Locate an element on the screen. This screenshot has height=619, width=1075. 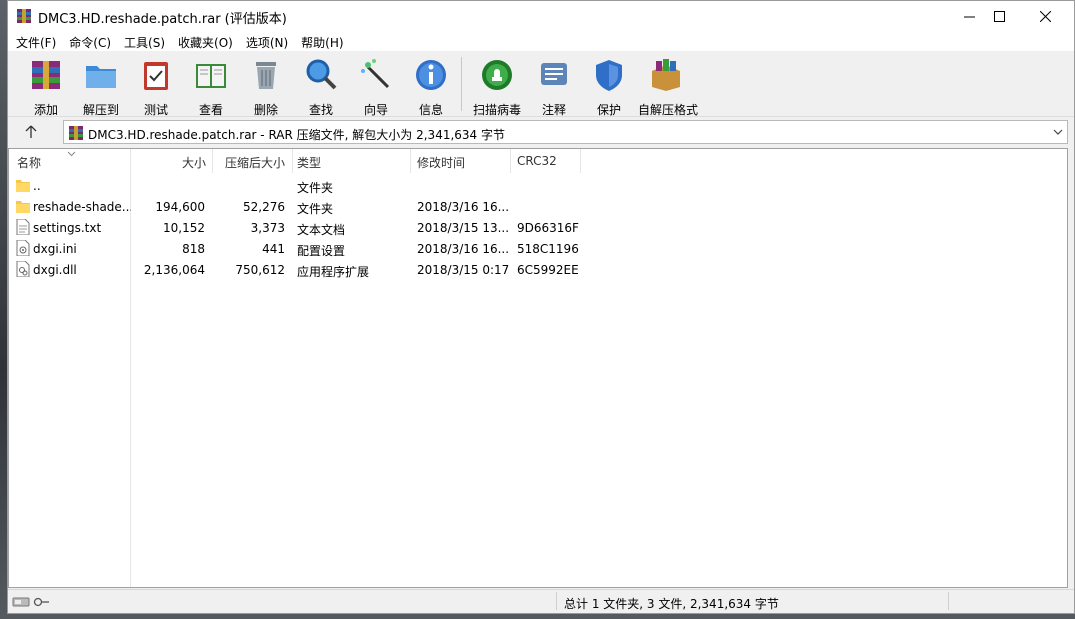
file-packed-size: 52,276 is located at coordinates (264, 207).